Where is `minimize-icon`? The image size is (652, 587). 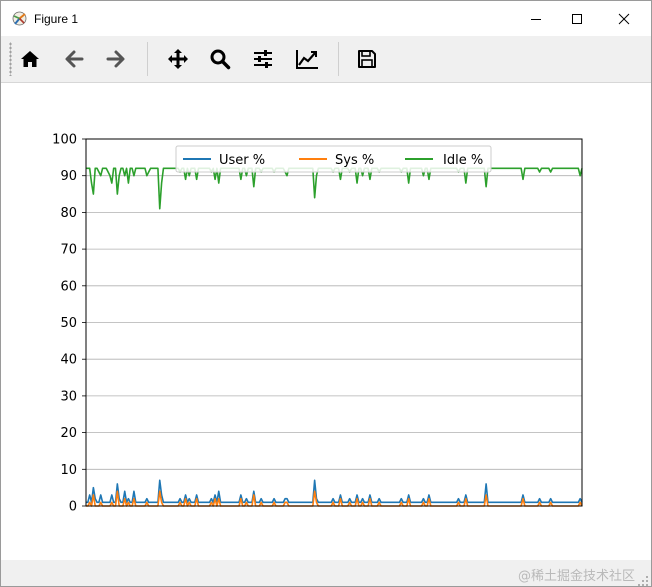 minimize-icon is located at coordinates (536, 19).